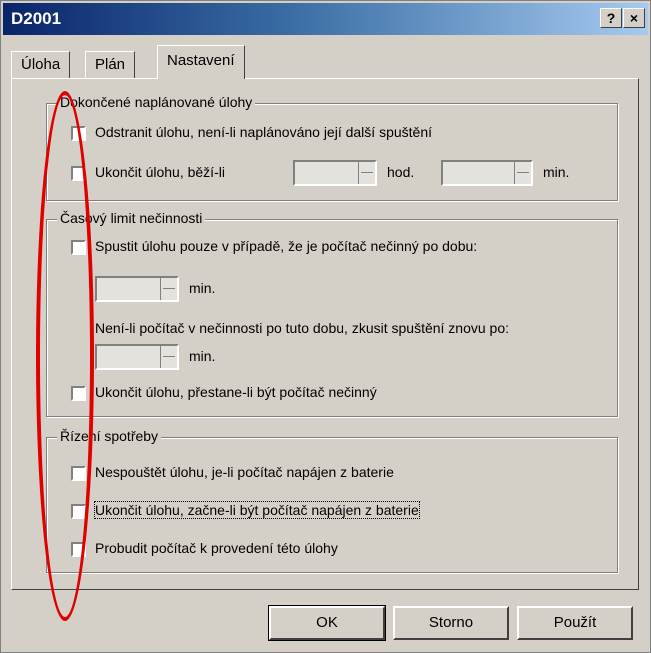  What do you see at coordinates (137, 357) in the screenshot?
I see `retry-minutes-spinner` at bounding box center [137, 357].